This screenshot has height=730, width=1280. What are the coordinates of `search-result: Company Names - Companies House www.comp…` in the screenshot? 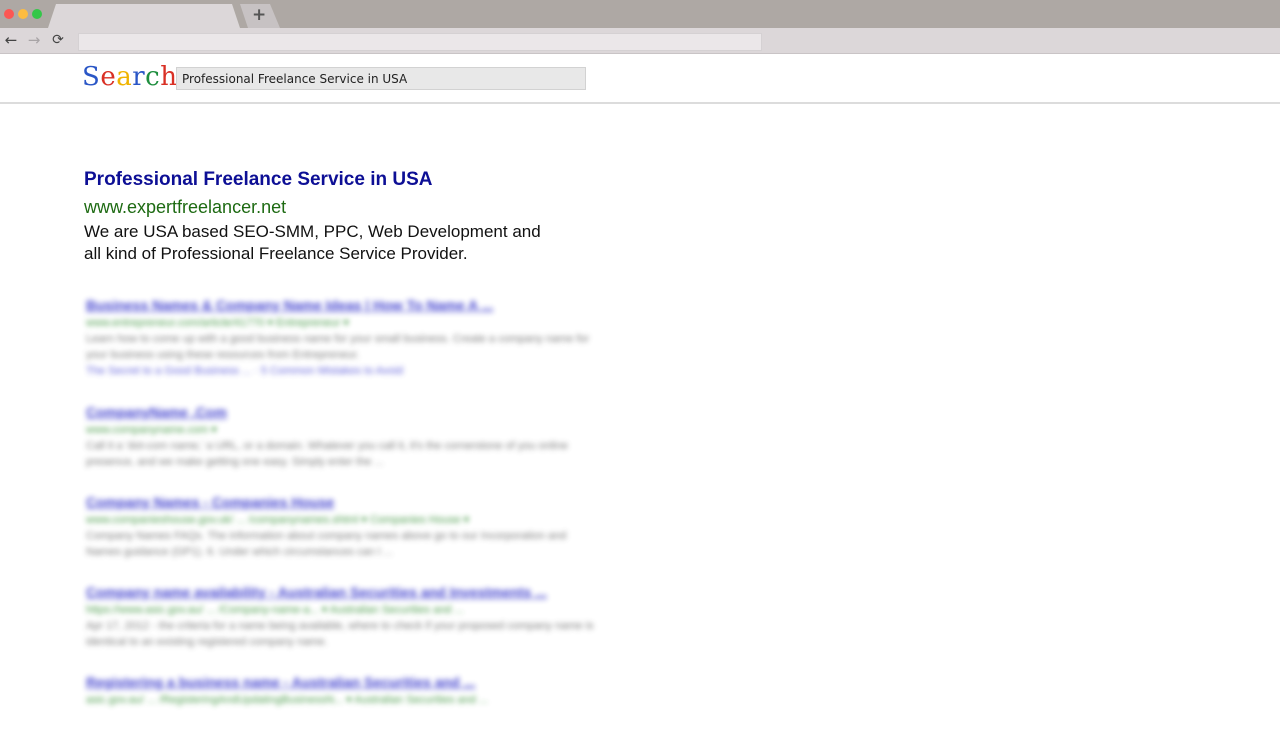 It's located at (346, 526).